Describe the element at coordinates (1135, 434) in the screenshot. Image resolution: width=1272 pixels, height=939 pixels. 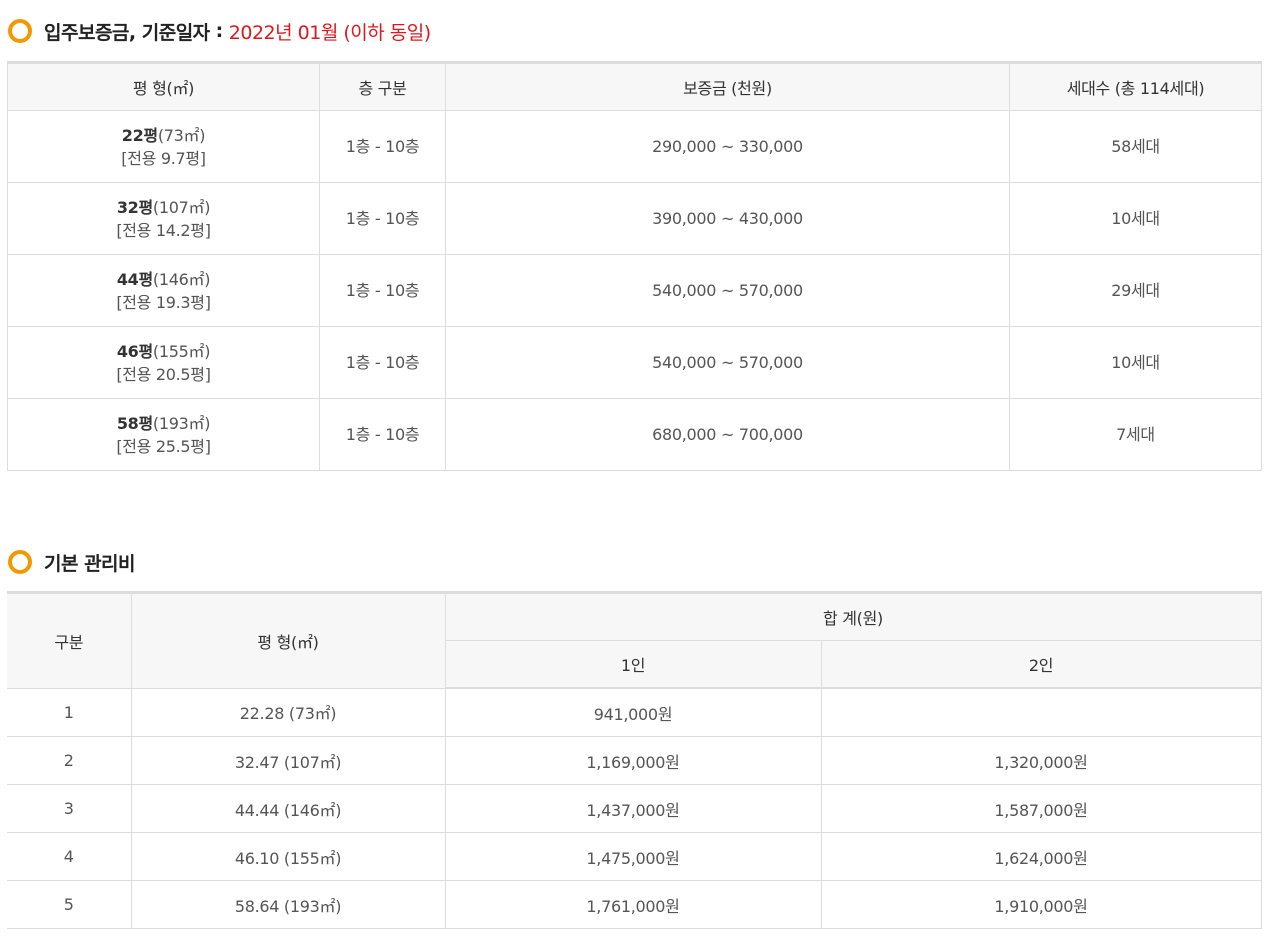
I see `cell-units: 7세대` at that location.